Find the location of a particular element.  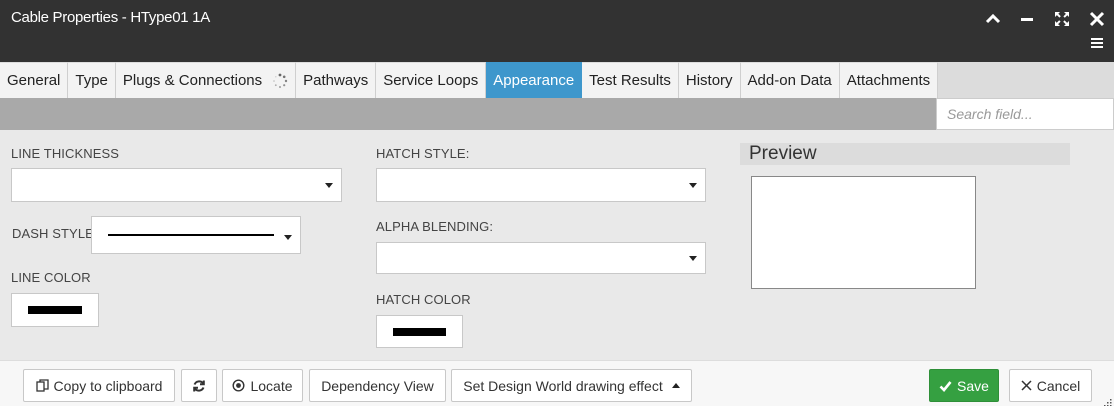

drawing-effect-dropdown-button: Set Design World drawing effect is located at coordinates (571, 385).